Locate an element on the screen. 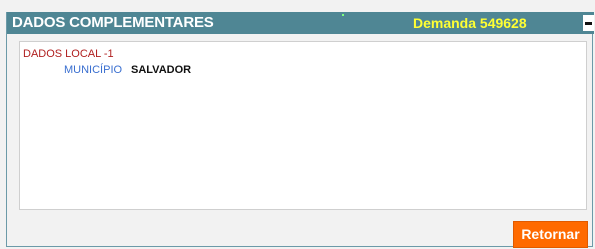 This screenshot has height=249, width=595. demanda-label: Demanda 549628 is located at coordinates (470, 23).